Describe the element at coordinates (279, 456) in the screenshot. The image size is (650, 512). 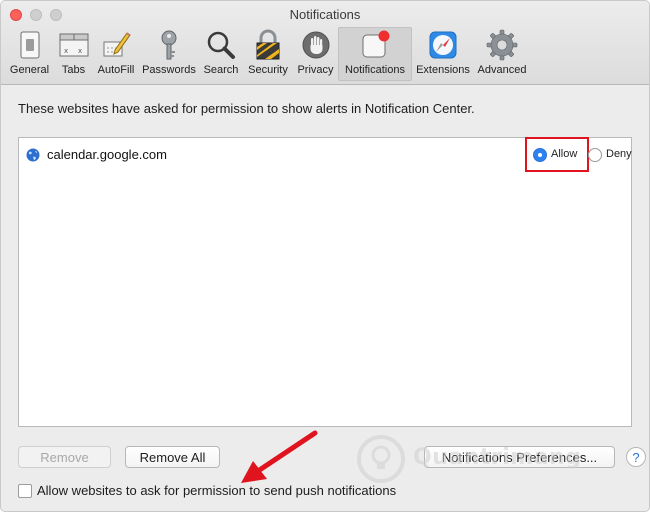
I see `red-arrow-annotation` at that location.